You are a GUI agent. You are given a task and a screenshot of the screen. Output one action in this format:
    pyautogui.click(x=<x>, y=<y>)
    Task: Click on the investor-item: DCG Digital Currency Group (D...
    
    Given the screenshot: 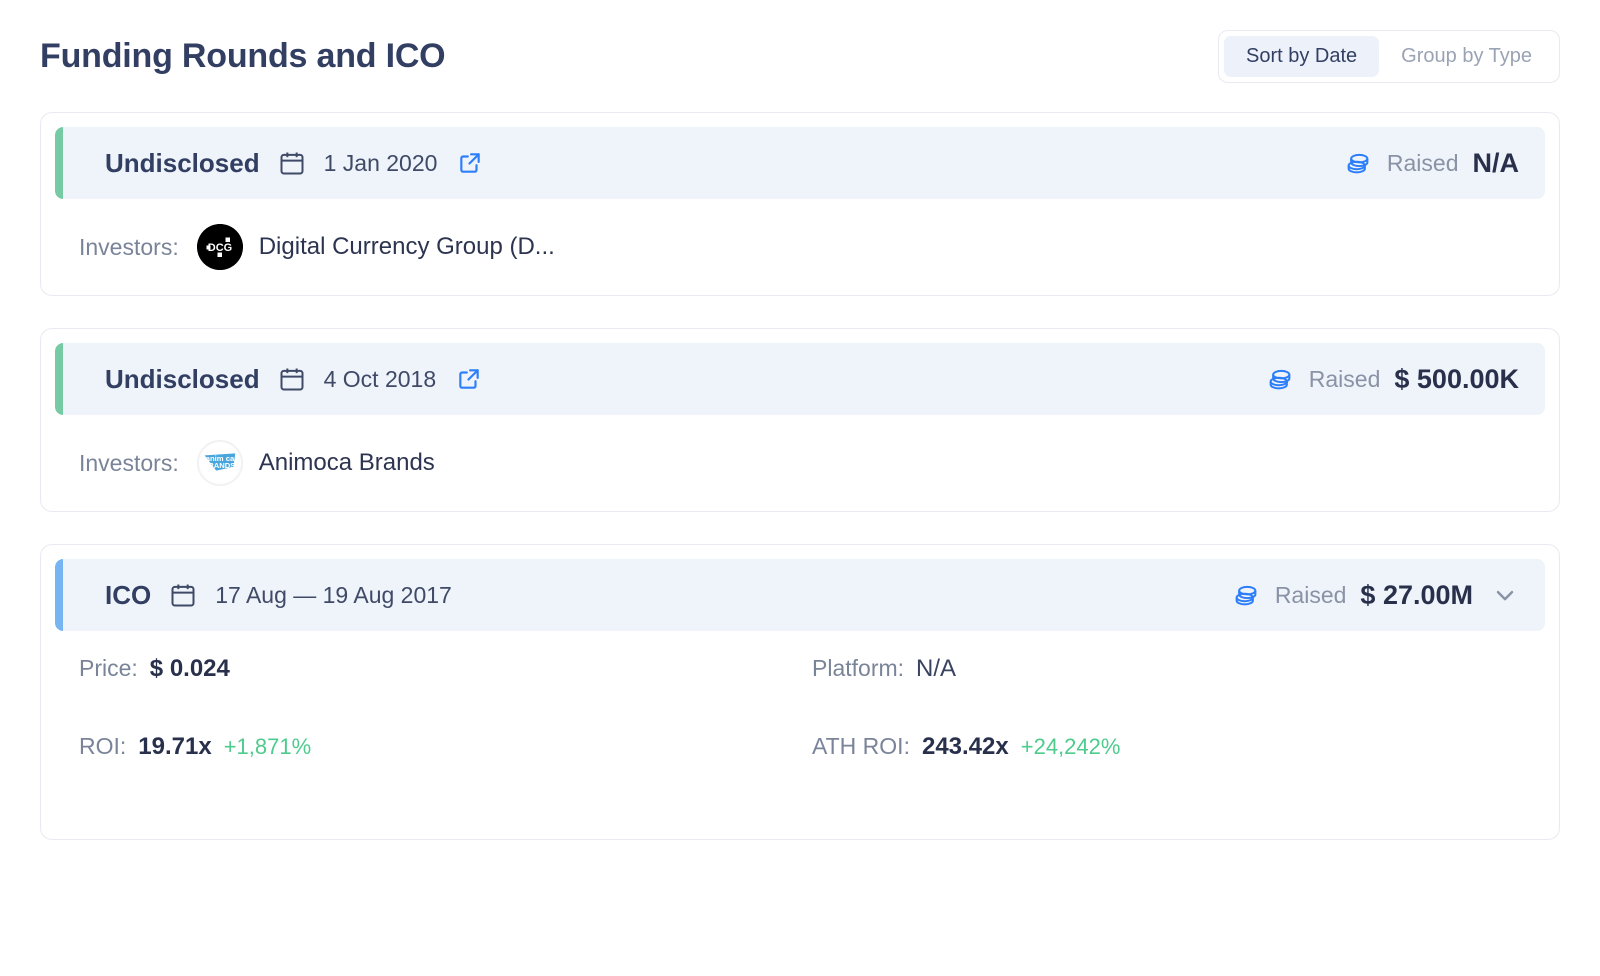 What is the action you would take?
    pyautogui.click(x=375, y=247)
    